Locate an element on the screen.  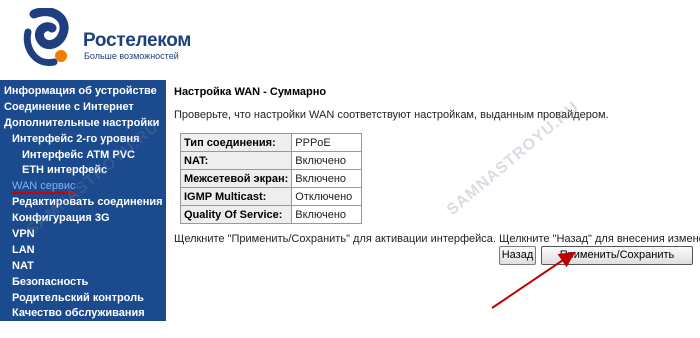
table-row: NAT: Включено is located at coordinates (271, 160).